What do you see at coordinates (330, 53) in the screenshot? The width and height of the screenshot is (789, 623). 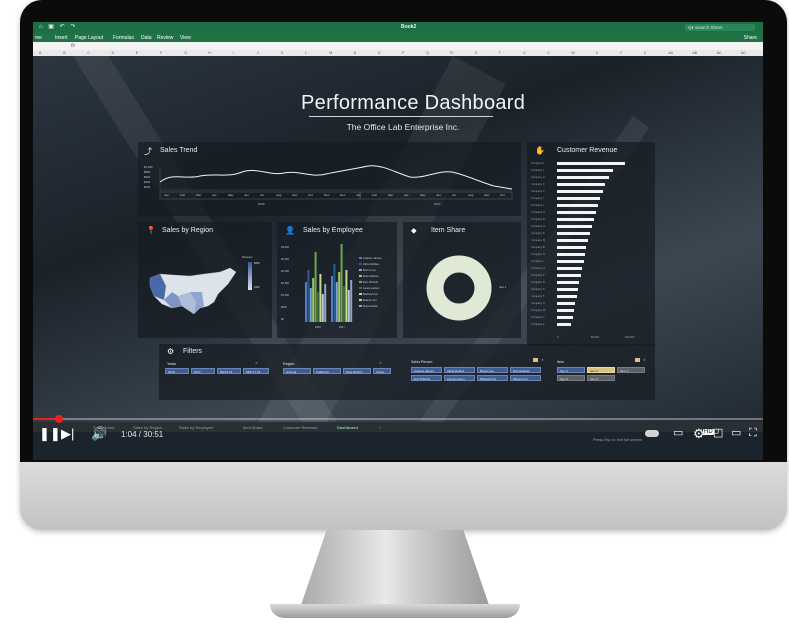 I see `column-header: M` at bounding box center [330, 53].